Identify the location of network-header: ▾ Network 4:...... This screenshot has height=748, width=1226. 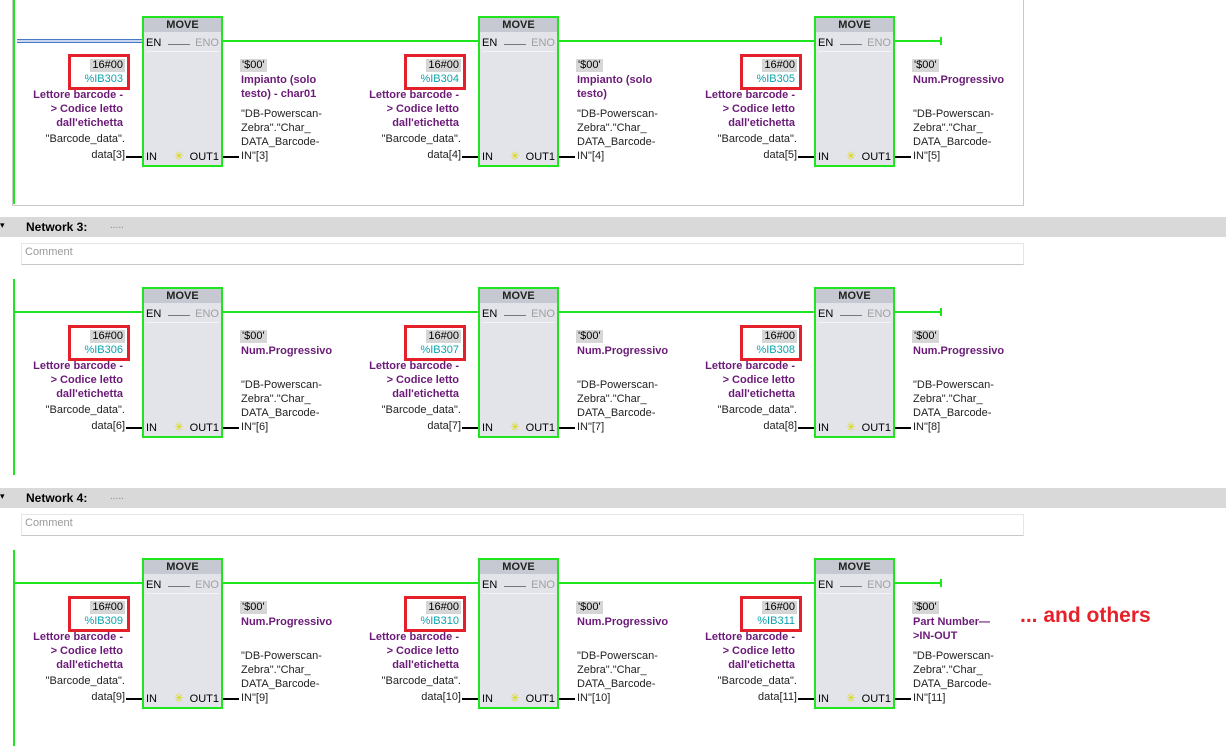
(613, 498).